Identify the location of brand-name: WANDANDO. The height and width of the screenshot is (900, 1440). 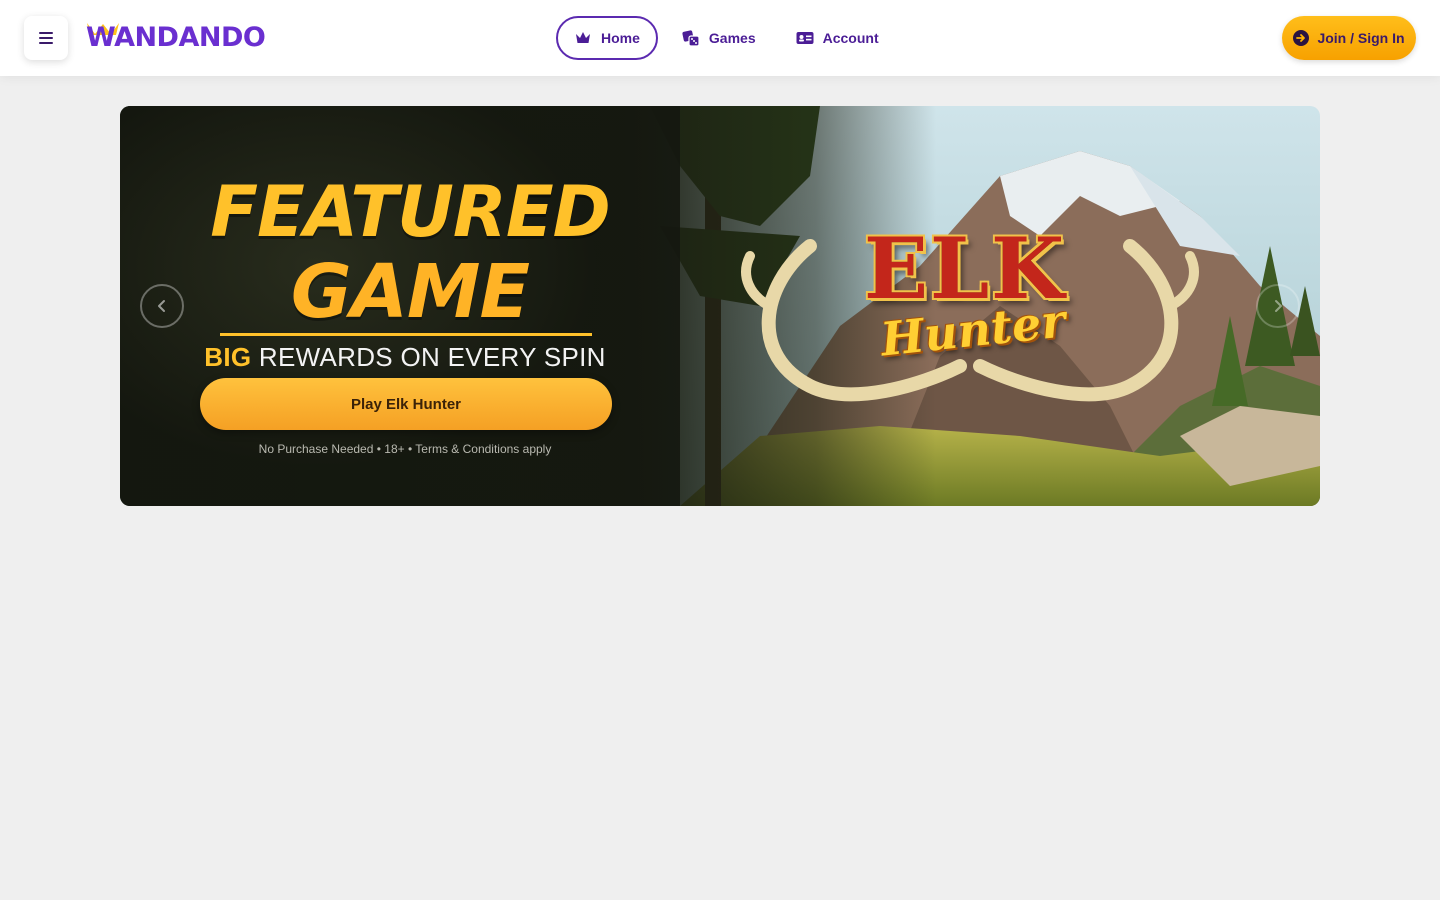
(176, 37).